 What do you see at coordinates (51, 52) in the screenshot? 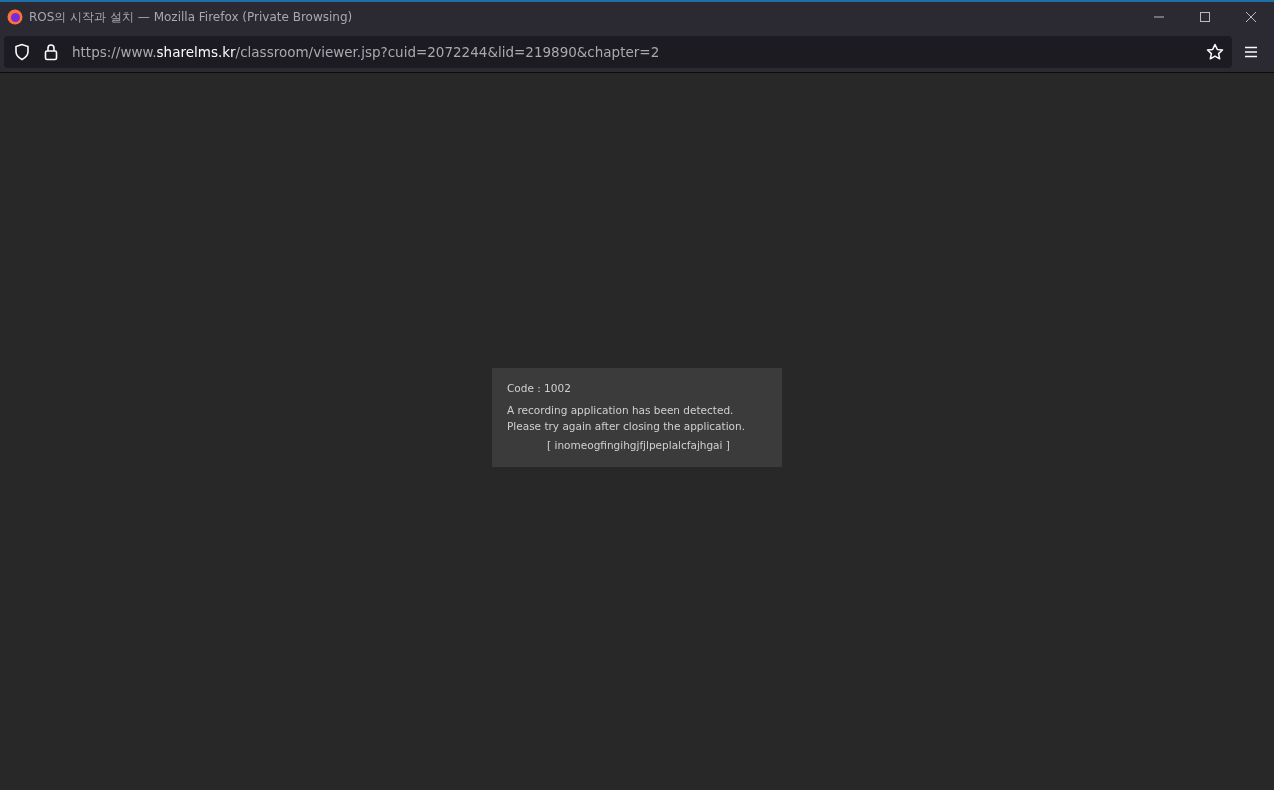
I see `lock-icon` at bounding box center [51, 52].